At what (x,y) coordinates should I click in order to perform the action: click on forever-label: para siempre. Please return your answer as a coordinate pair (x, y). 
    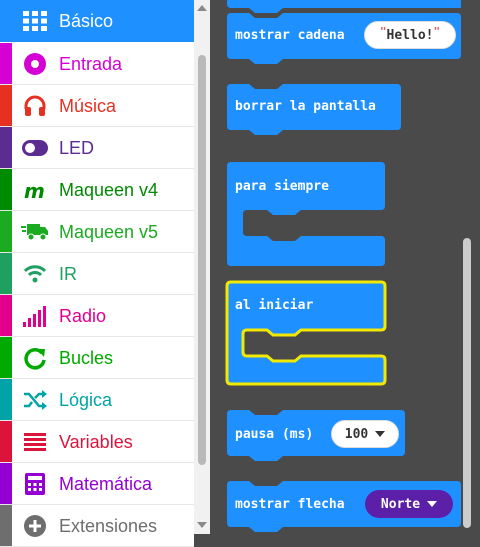
    Looking at the image, I should click on (282, 186).